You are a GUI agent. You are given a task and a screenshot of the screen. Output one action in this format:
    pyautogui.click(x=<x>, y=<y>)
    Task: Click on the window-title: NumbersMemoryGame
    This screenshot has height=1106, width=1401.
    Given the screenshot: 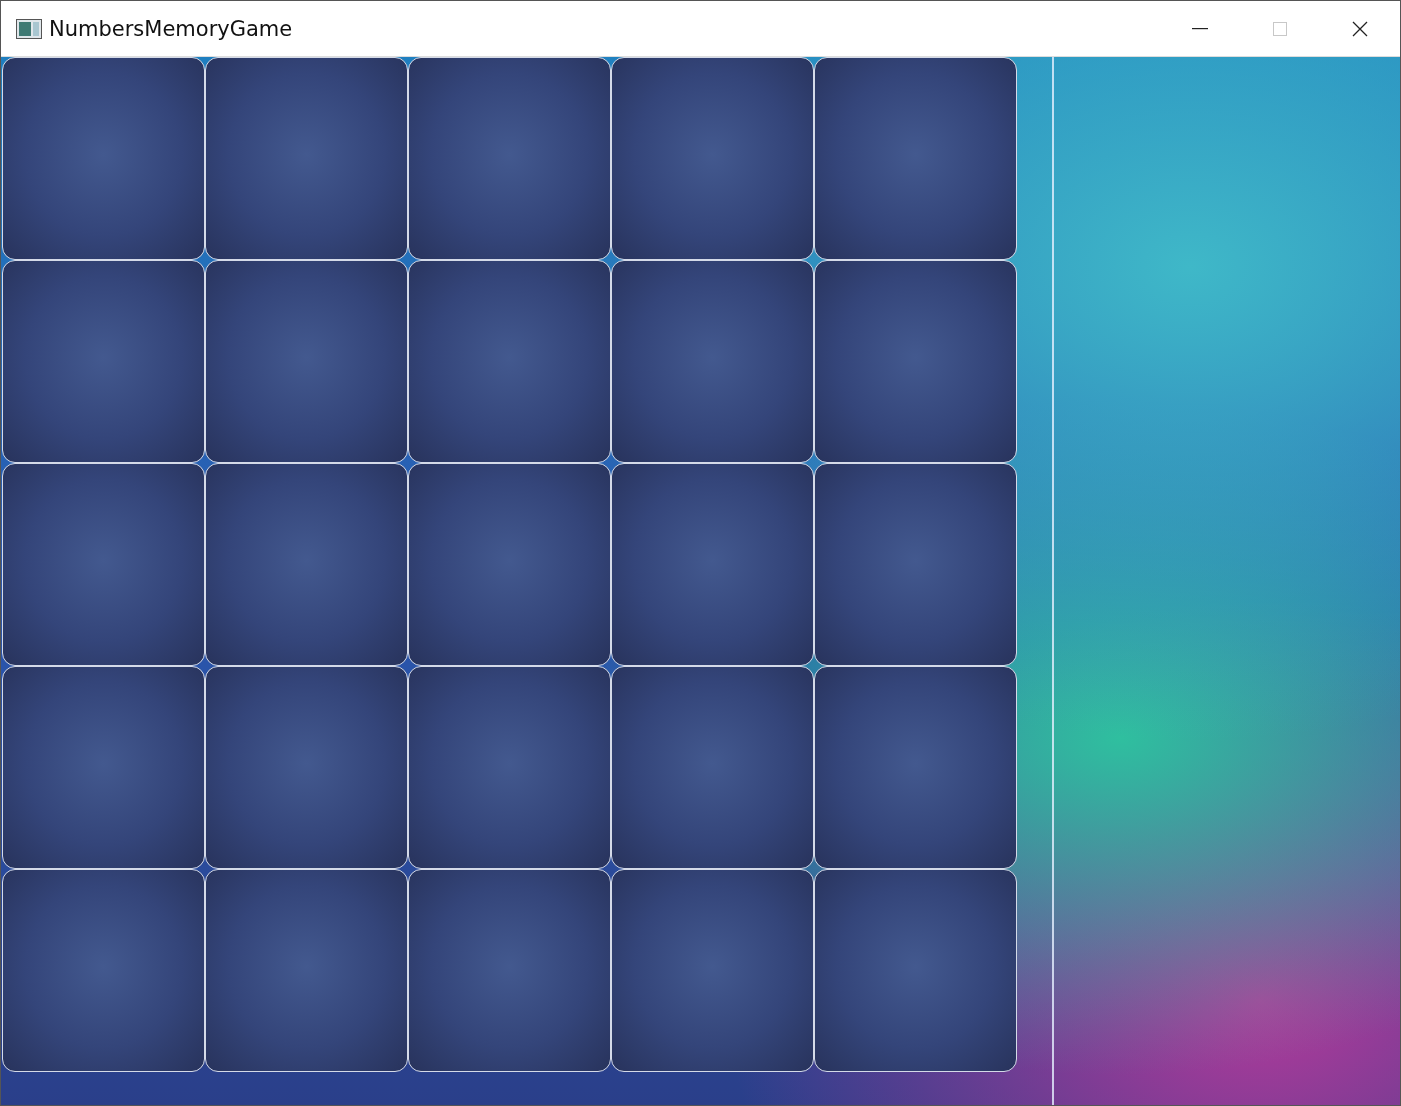 What is the action you would take?
    pyautogui.click(x=171, y=28)
    